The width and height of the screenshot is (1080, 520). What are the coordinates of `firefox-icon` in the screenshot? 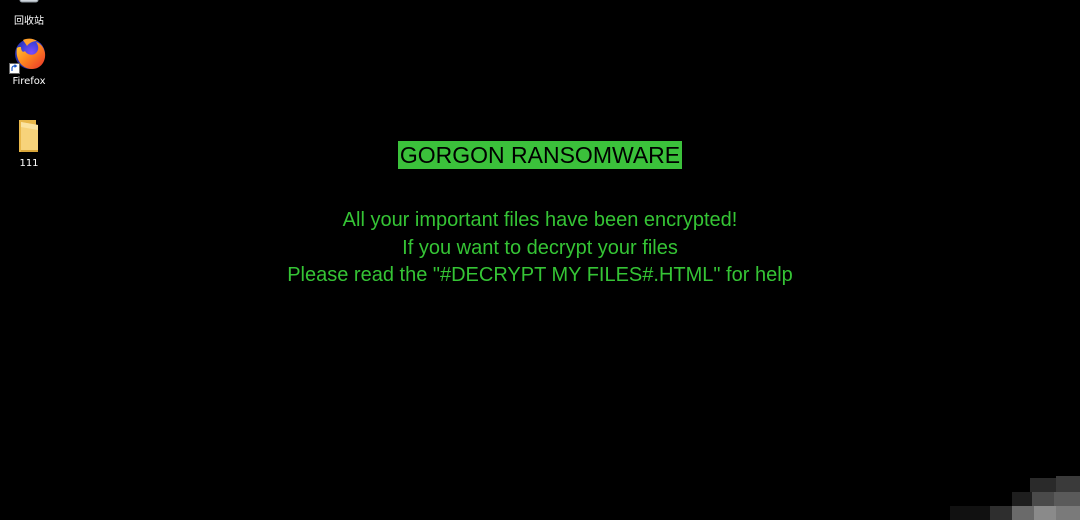 It's located at (29, 54).